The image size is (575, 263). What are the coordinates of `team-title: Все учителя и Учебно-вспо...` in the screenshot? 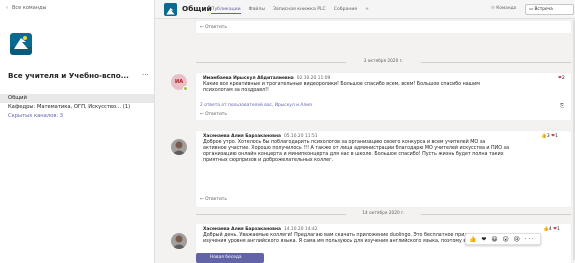 It's located at (68, 75).